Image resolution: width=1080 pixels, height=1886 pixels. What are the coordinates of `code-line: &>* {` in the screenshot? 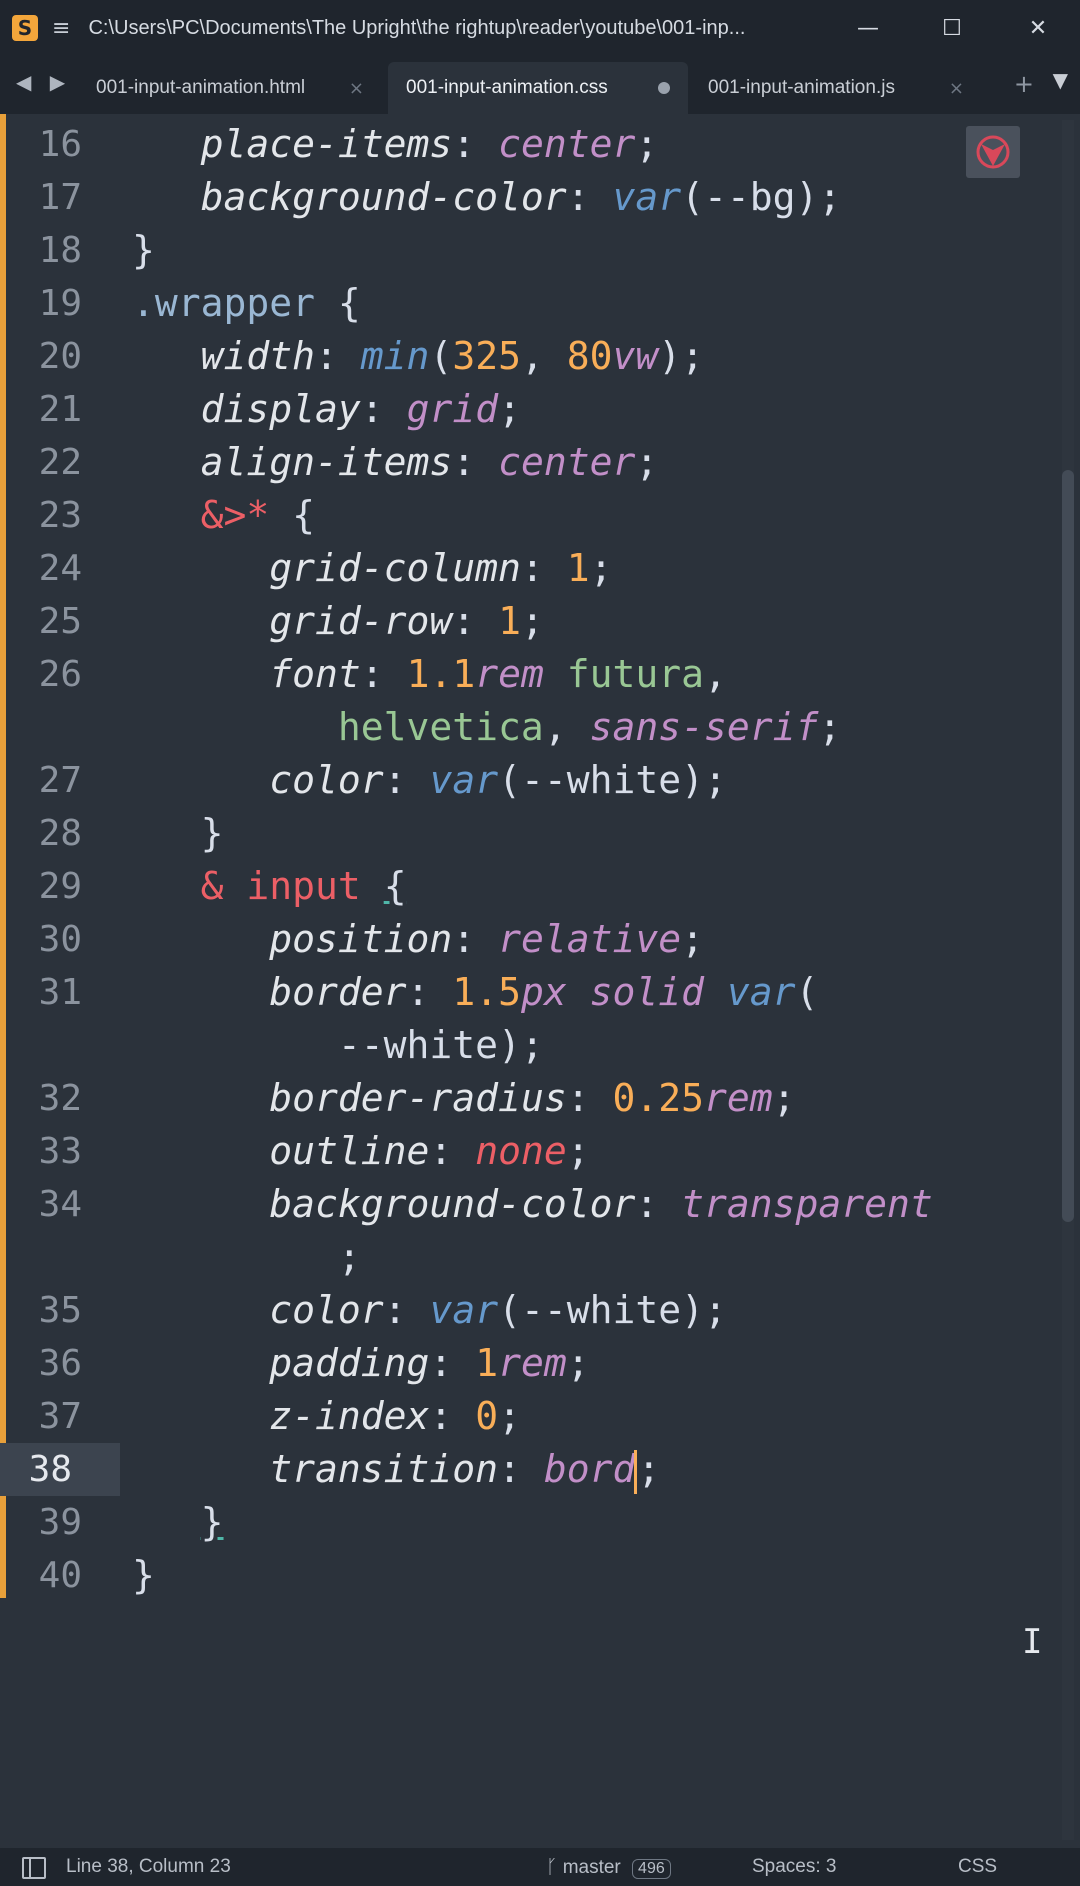 It's located at (258, 515).